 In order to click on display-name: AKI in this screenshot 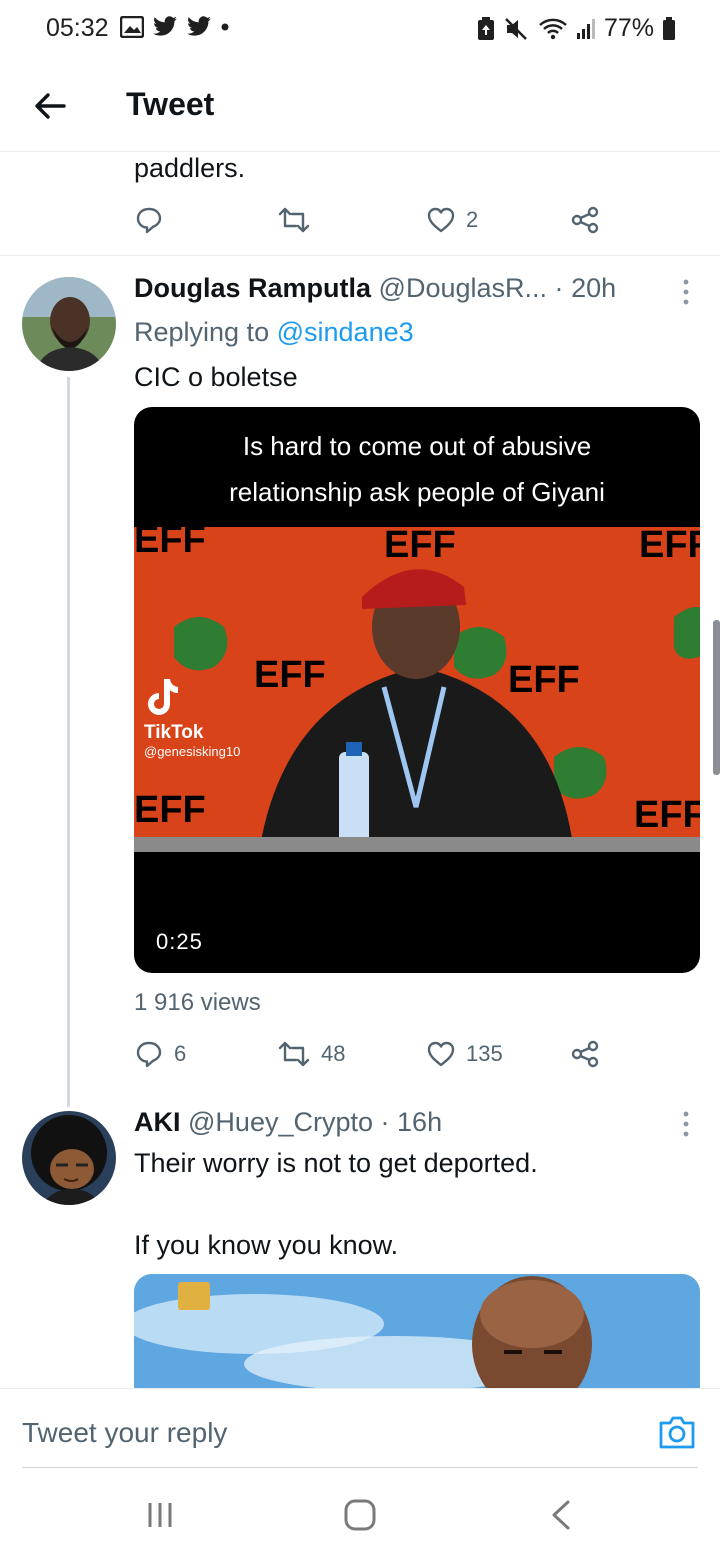, I will do `click(157, 1122)`.